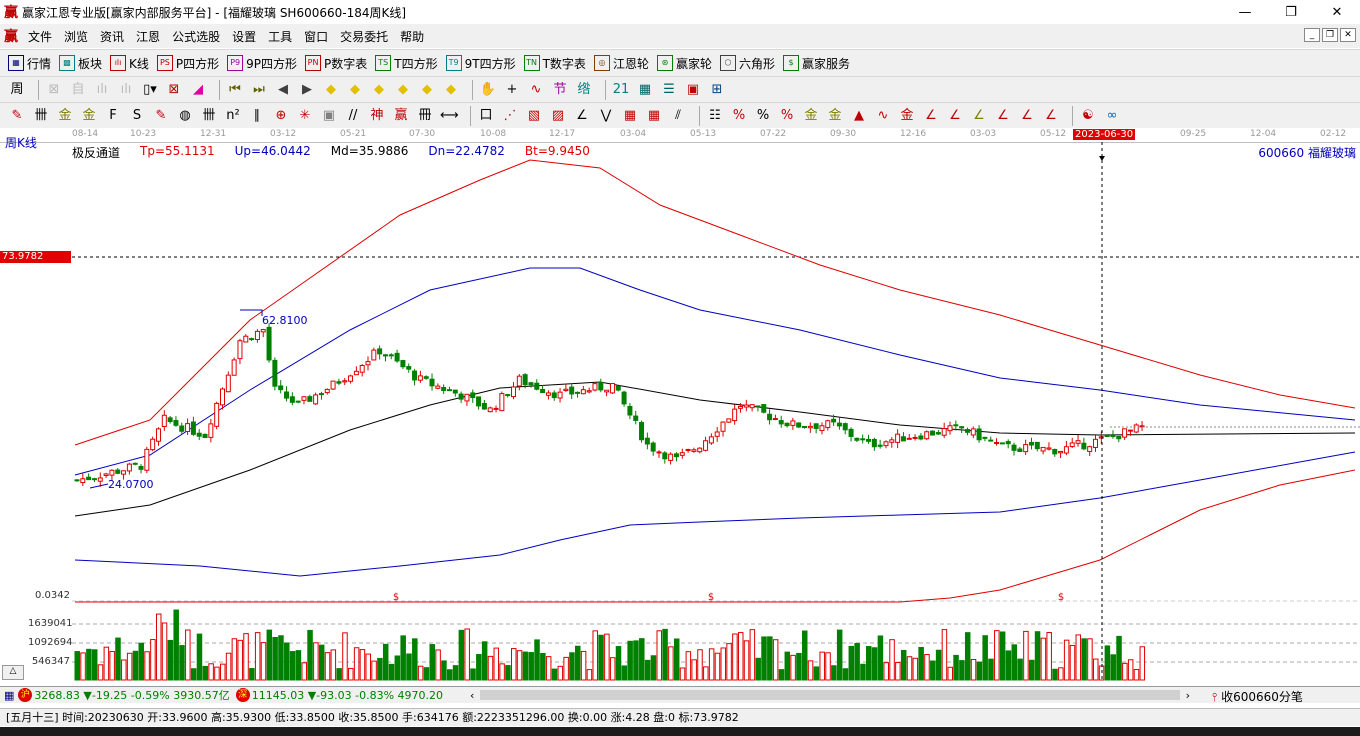 This screenshot has height=736, width=1360. What do you see at coordinates (257, 116) in the screenshot?
I see `fan-icon: ∥` at bounding box center [257, 116].